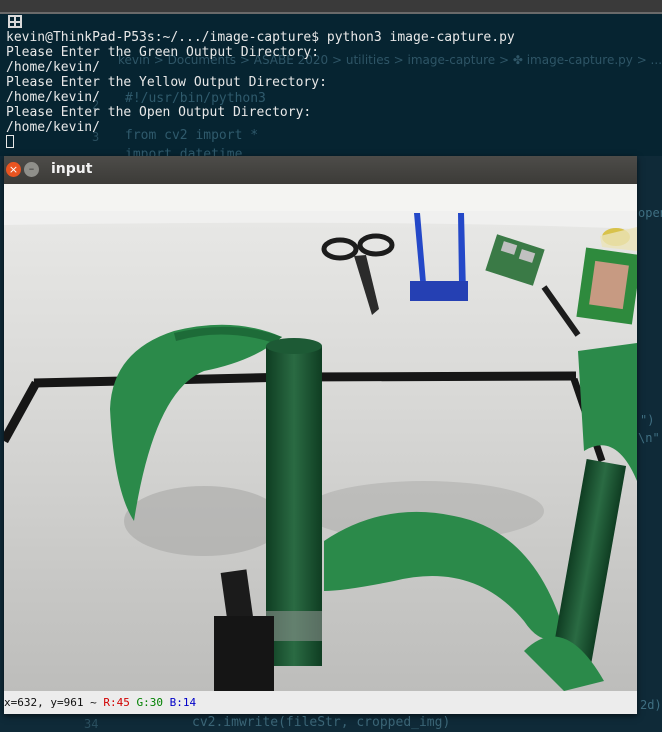 The image size is (662, 732). I want to click on green-value: 30, so click(156, 702).